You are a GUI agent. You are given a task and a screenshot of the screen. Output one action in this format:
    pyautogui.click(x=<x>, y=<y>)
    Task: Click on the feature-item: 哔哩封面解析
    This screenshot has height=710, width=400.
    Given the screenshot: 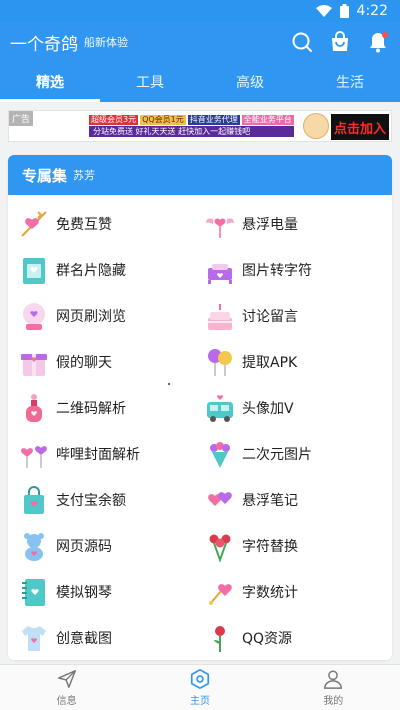 What is the action you would take?
    pyautogui.click(x=104, y=454)
    